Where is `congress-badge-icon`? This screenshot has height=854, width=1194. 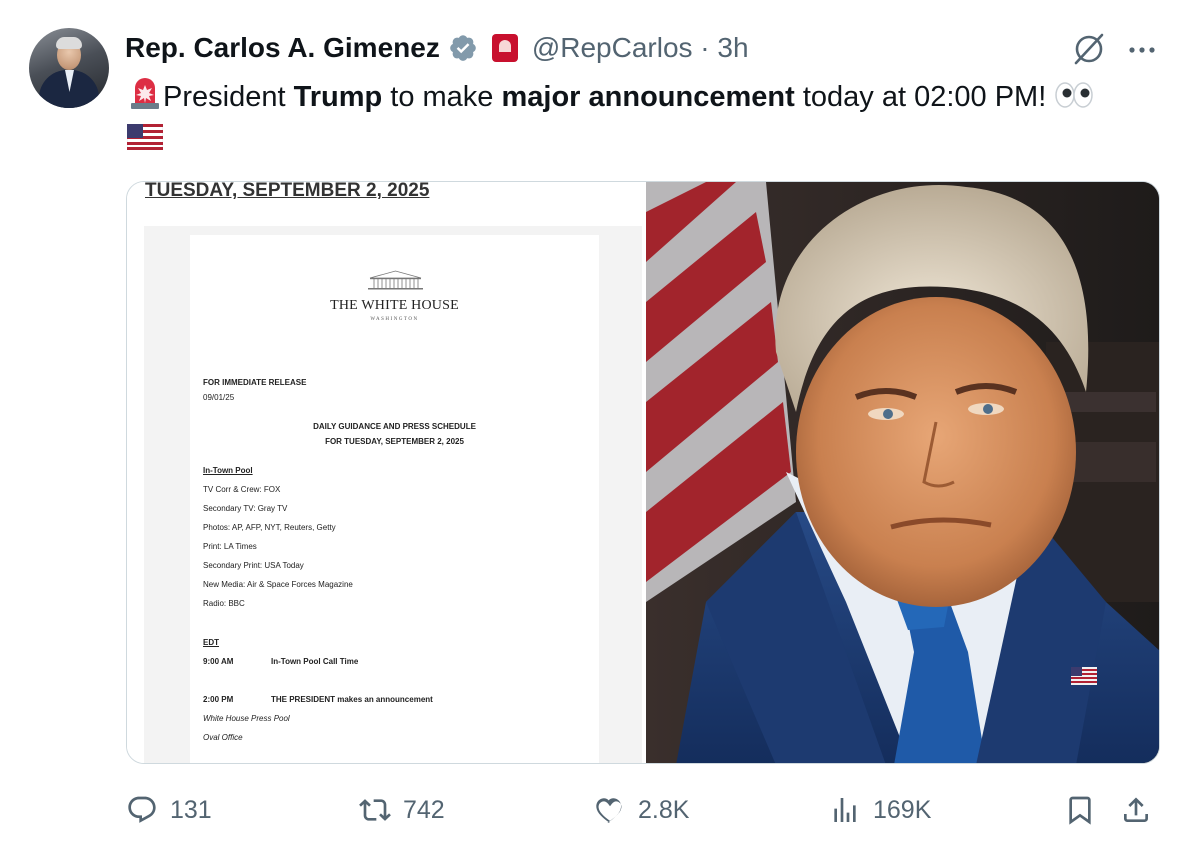 congress-badge-icon is located at coordinates (504, 48).